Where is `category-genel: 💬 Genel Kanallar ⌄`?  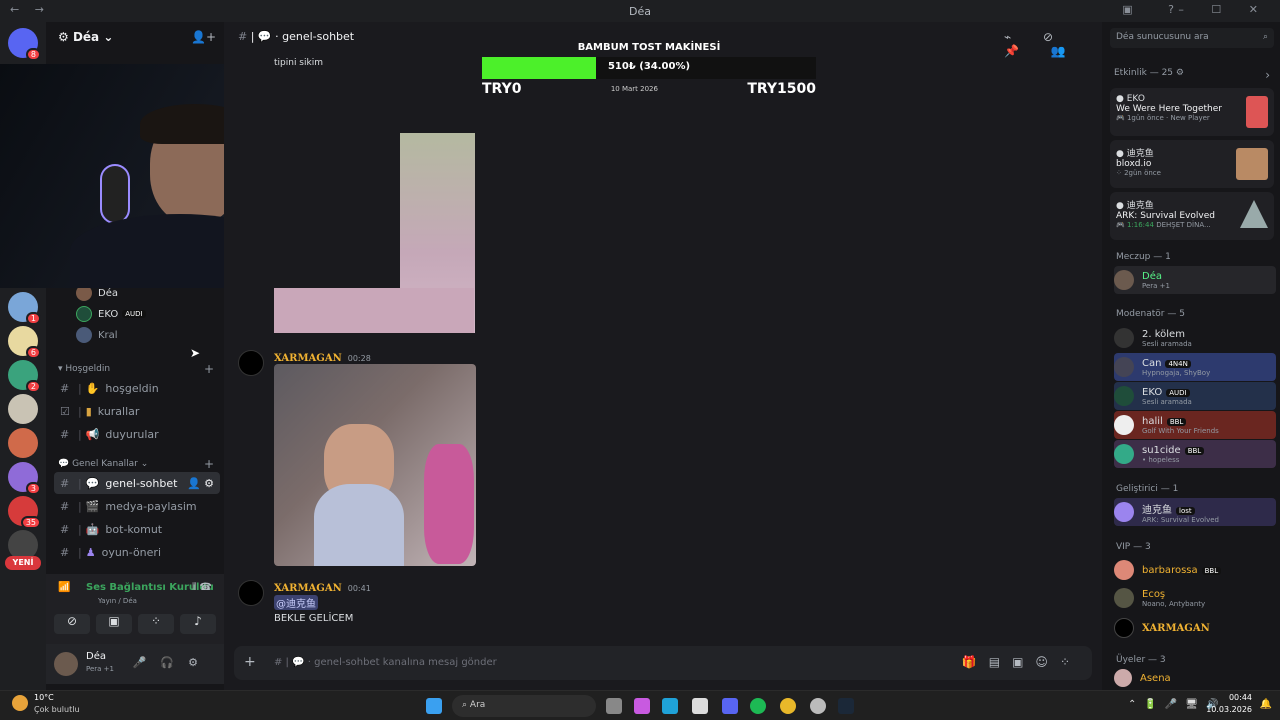 category-genel: 💬 Genel Kanallar ⌄ is located at coordinates (103, 464).